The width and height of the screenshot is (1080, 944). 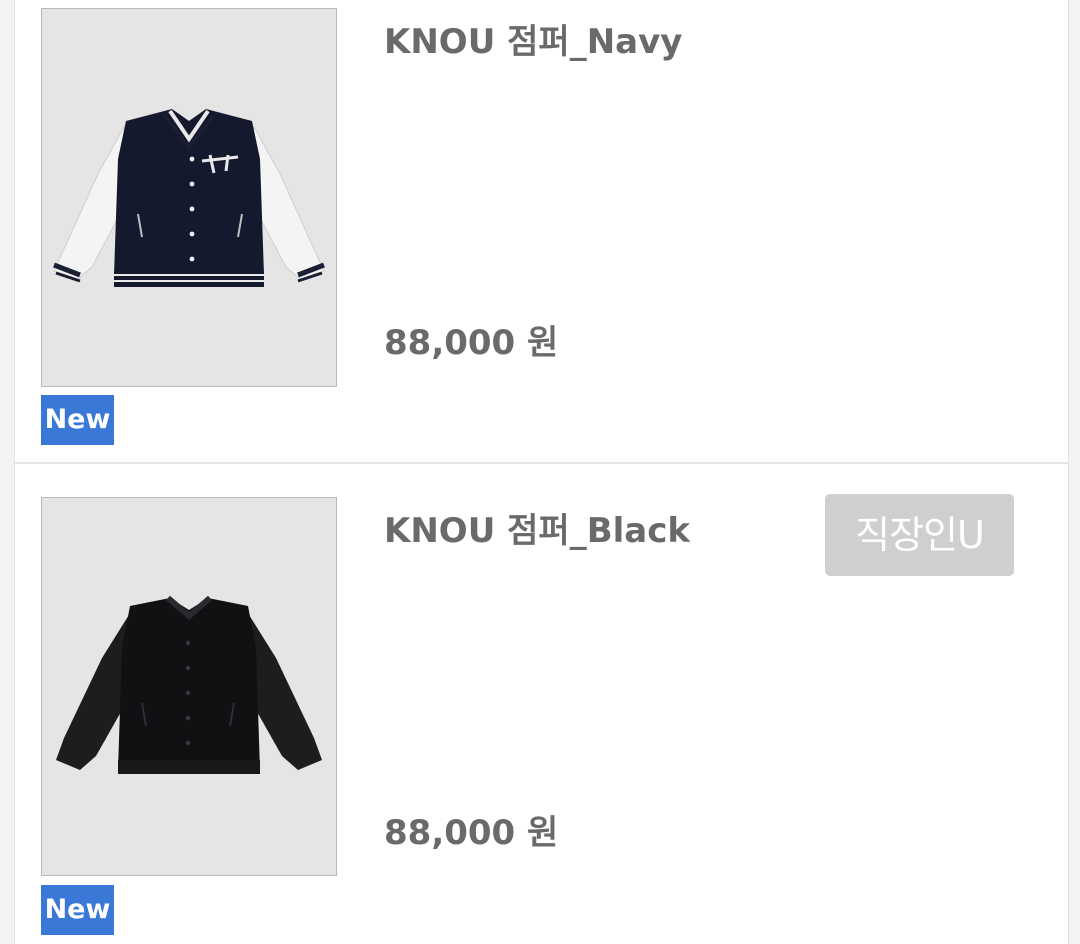 What do you see at coordinates (533, 38) in the screenshot?
I see `product-title: KNOU 점퍼_Navy` at bounding box center [533, 38].